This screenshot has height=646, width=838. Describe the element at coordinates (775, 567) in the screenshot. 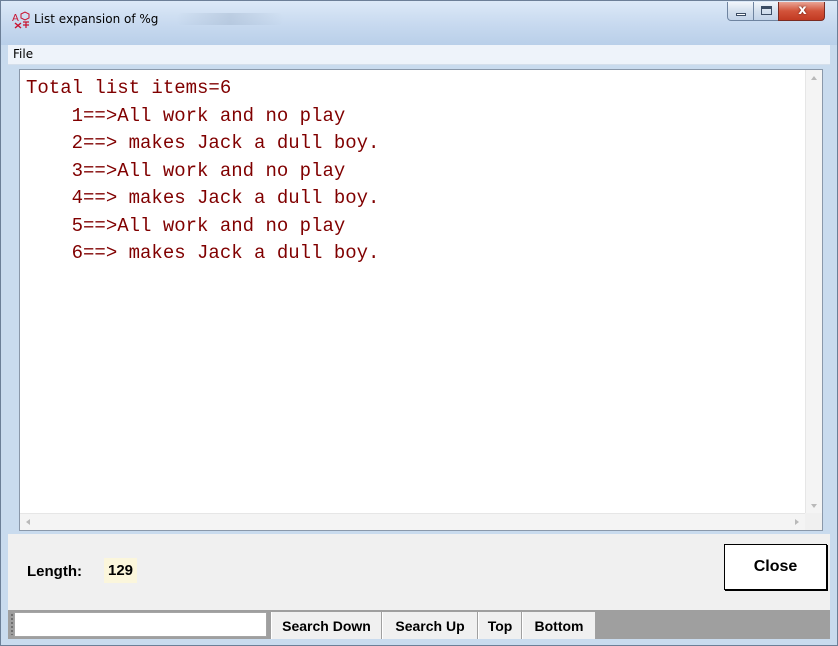

I see `close-button: Close` at that location.